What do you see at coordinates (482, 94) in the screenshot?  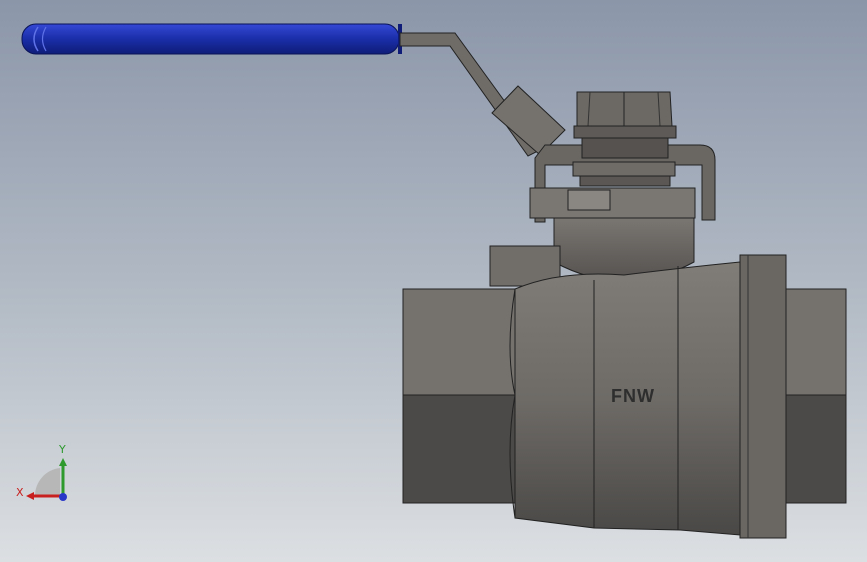 I see `handle-lever` at bounding box center [482, 94].